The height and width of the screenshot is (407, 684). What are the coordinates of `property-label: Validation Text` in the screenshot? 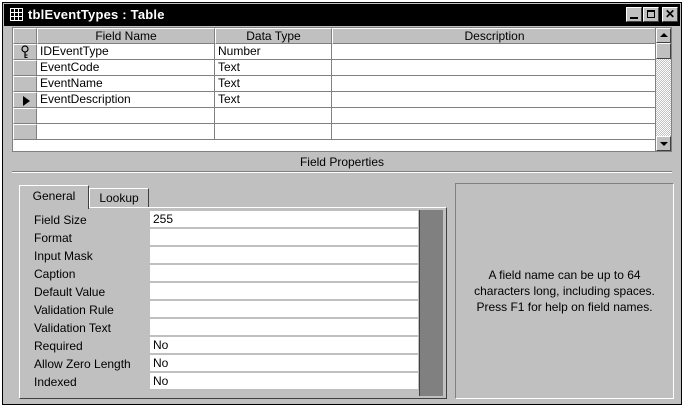 It's located at (72, 328).